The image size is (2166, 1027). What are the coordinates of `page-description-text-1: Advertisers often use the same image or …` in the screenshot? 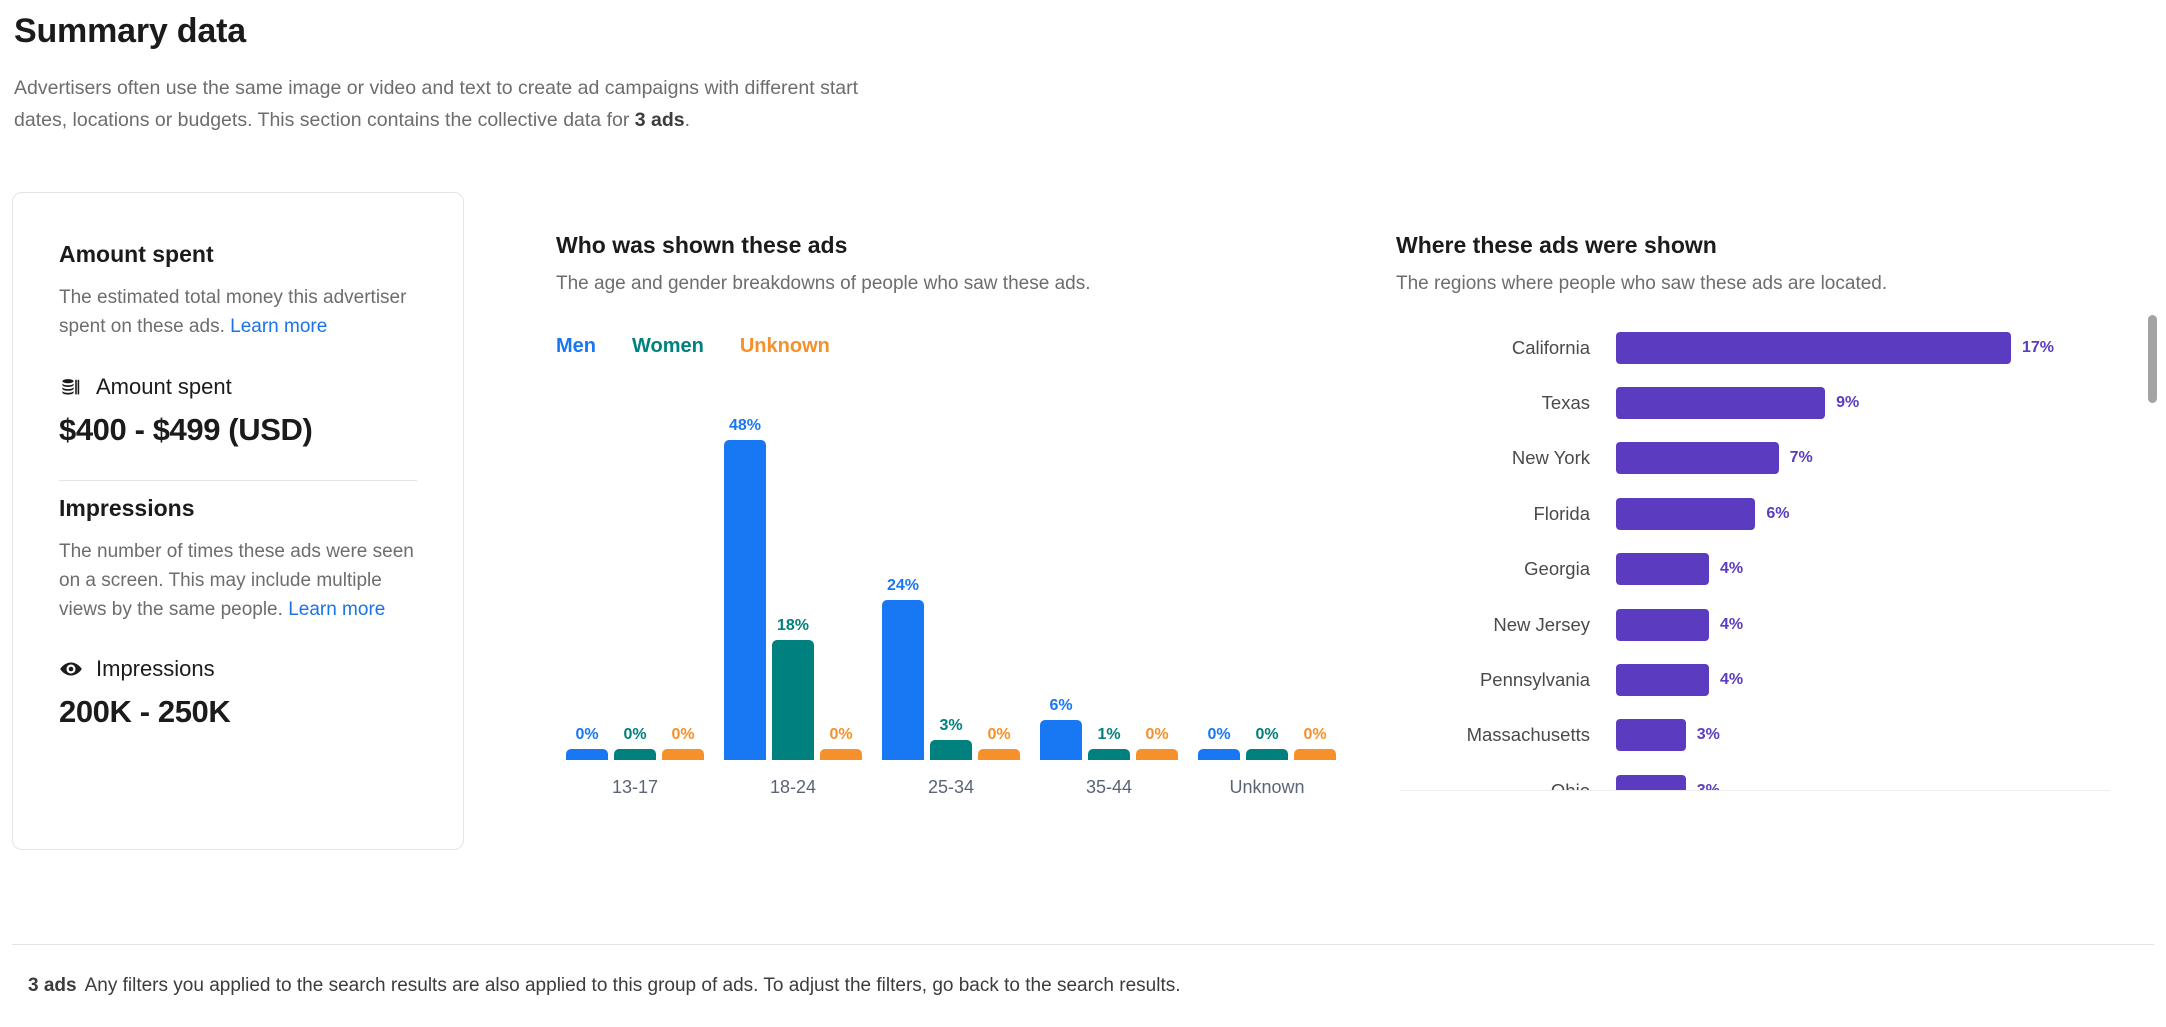 It's located at (436, 104).